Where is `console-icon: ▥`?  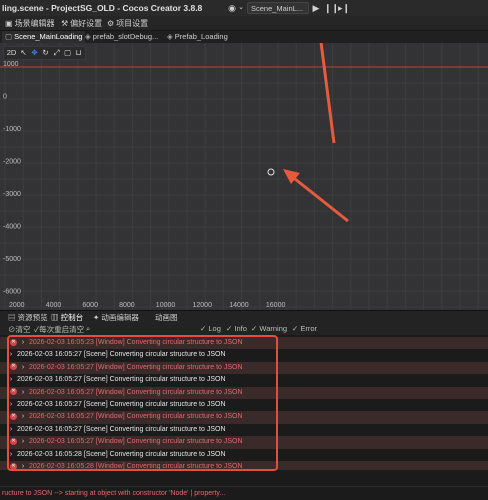 console-icon: ▥ is located at coordinates (55, 317).